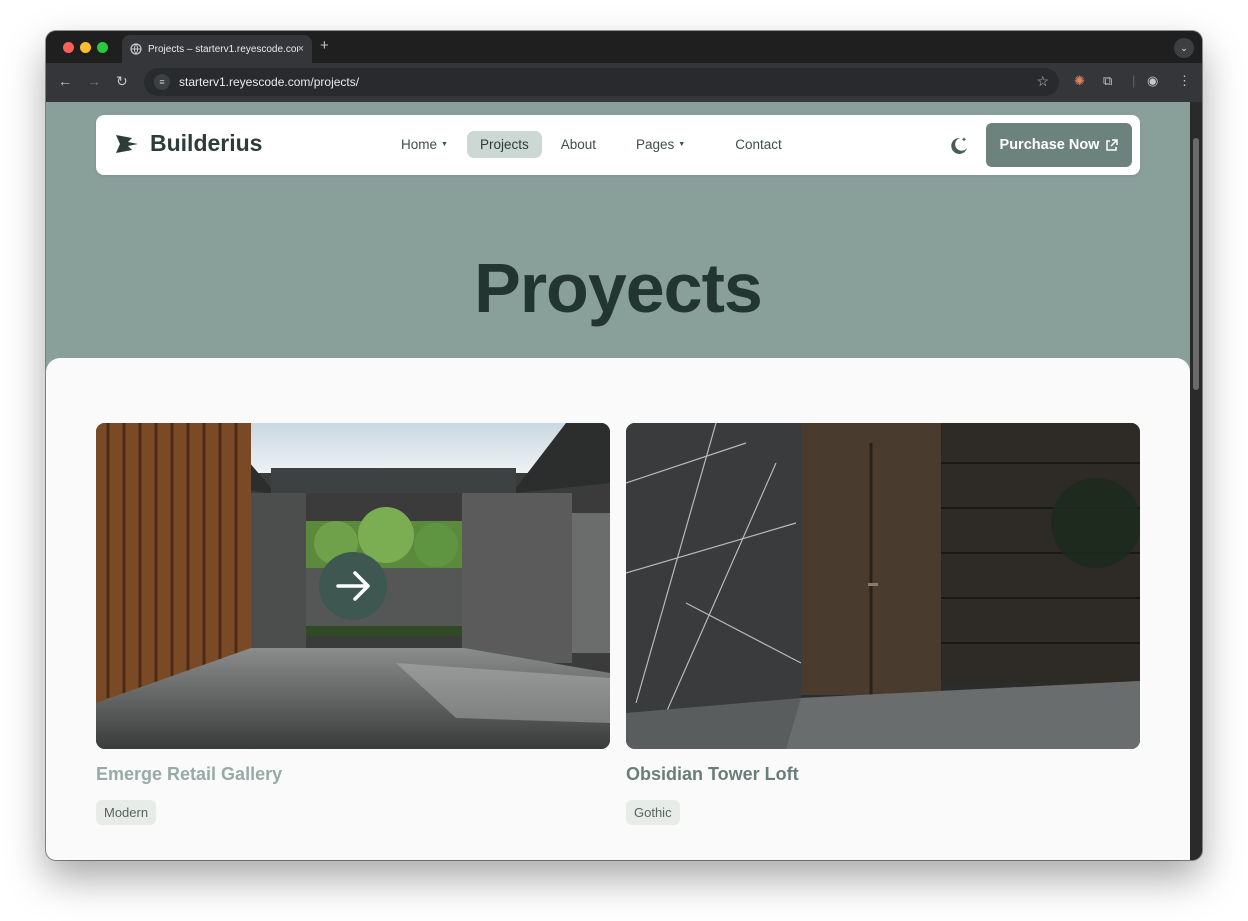 Image resolution: width=1248 pixels, height=921 pixels. Describe the element at coordinates (601, 82) in the screenshot. I see `address-bar: ≡ starterv1.reyescode.com/projects/ ☆` at that location.